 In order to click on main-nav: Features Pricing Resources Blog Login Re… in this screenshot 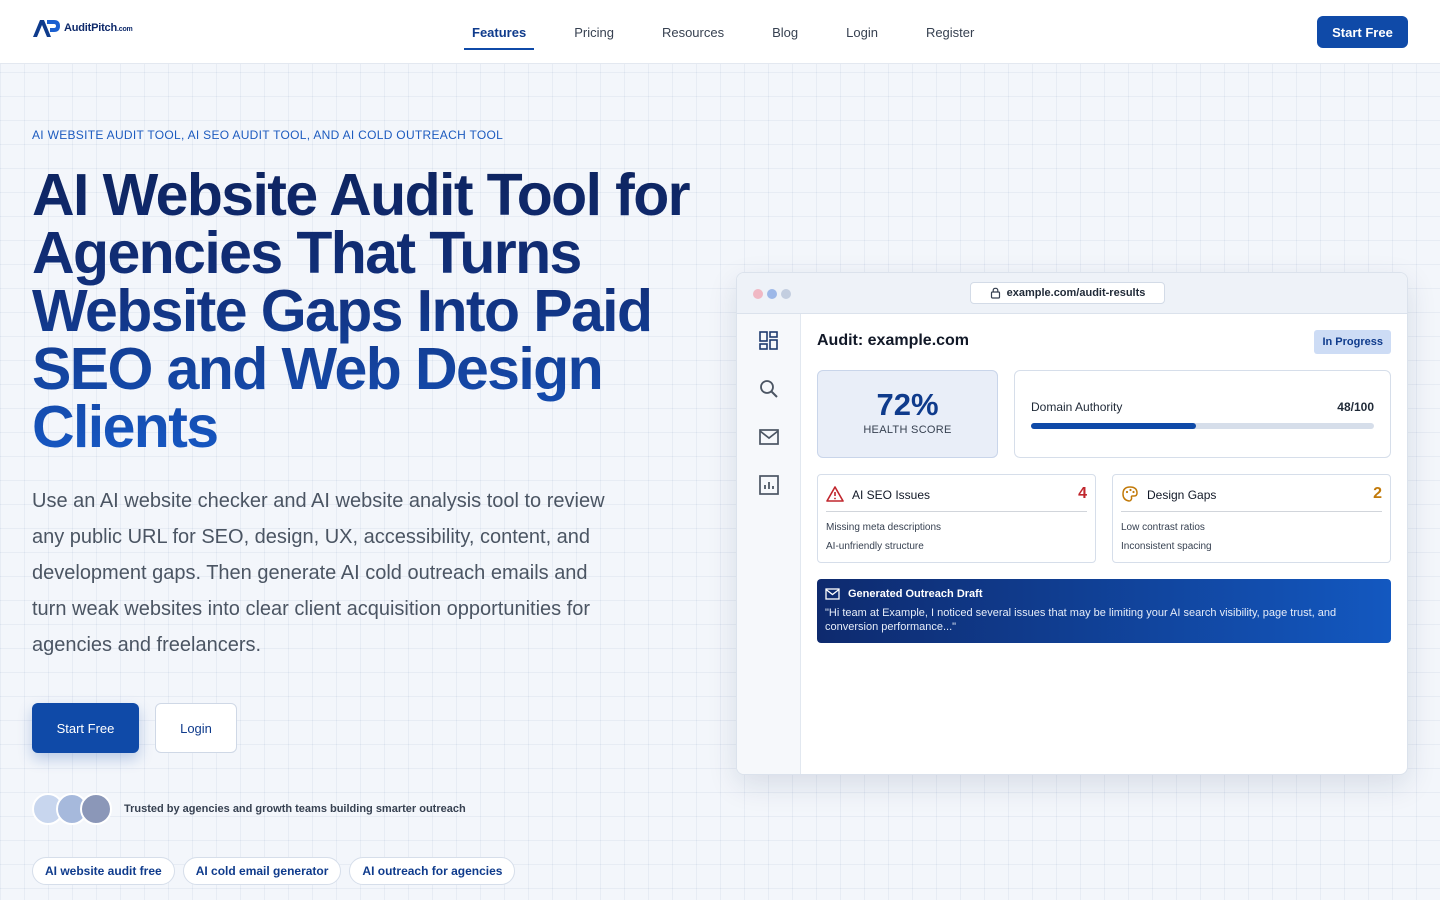, I will do `click(739, 32)`.